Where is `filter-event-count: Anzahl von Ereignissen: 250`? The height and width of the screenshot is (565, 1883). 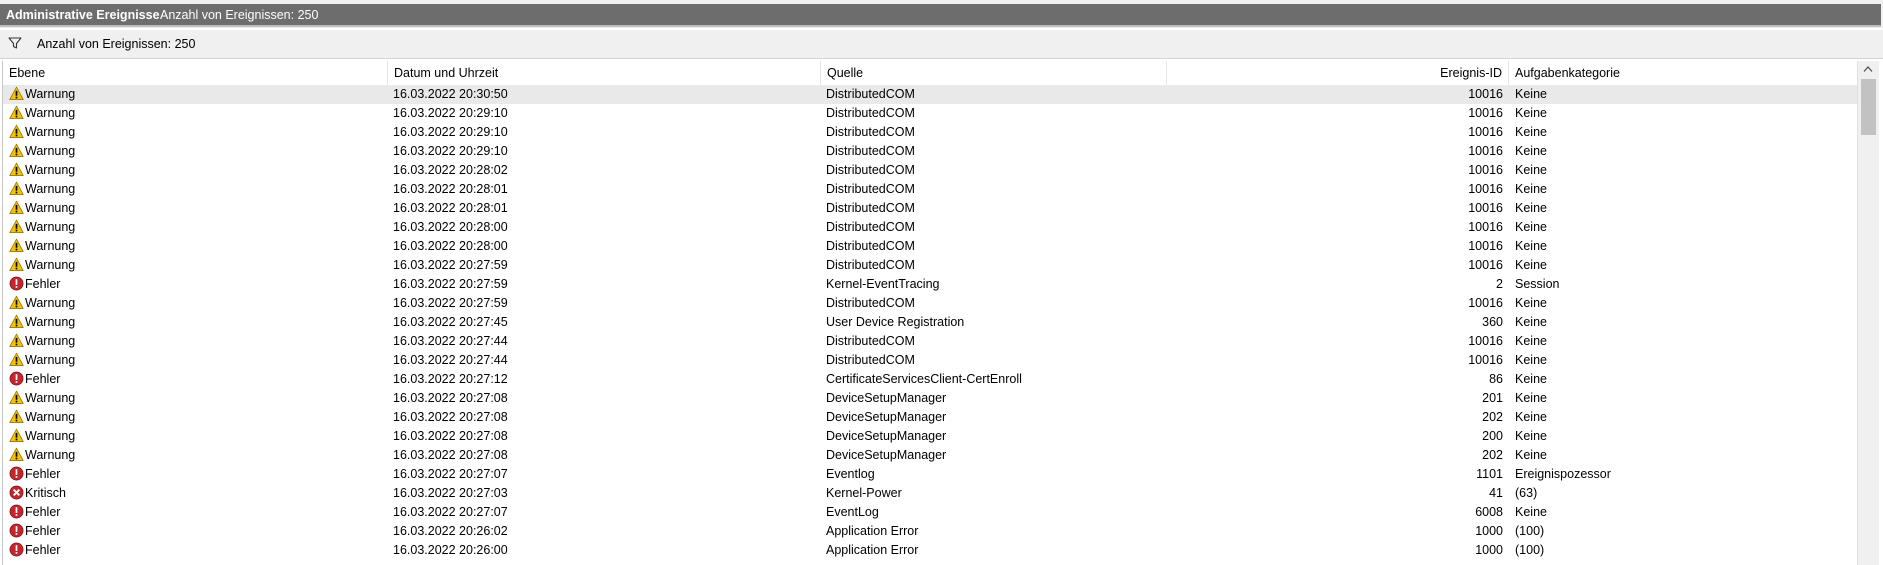 filter-event-count: Anzahl von Ereignissen: 250 is located at coordinates (116, 44).